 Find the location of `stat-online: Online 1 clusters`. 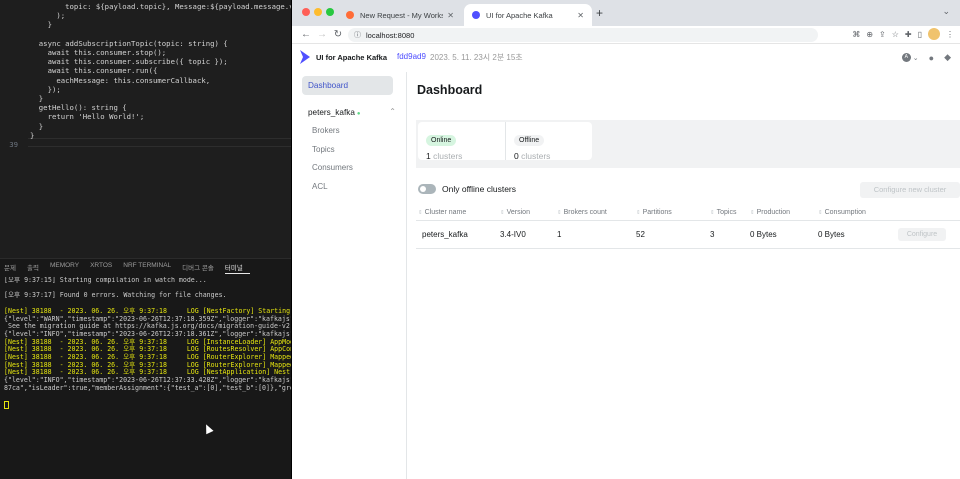

stat-online: Online 1 clusters is located at coordinates (461, 141).